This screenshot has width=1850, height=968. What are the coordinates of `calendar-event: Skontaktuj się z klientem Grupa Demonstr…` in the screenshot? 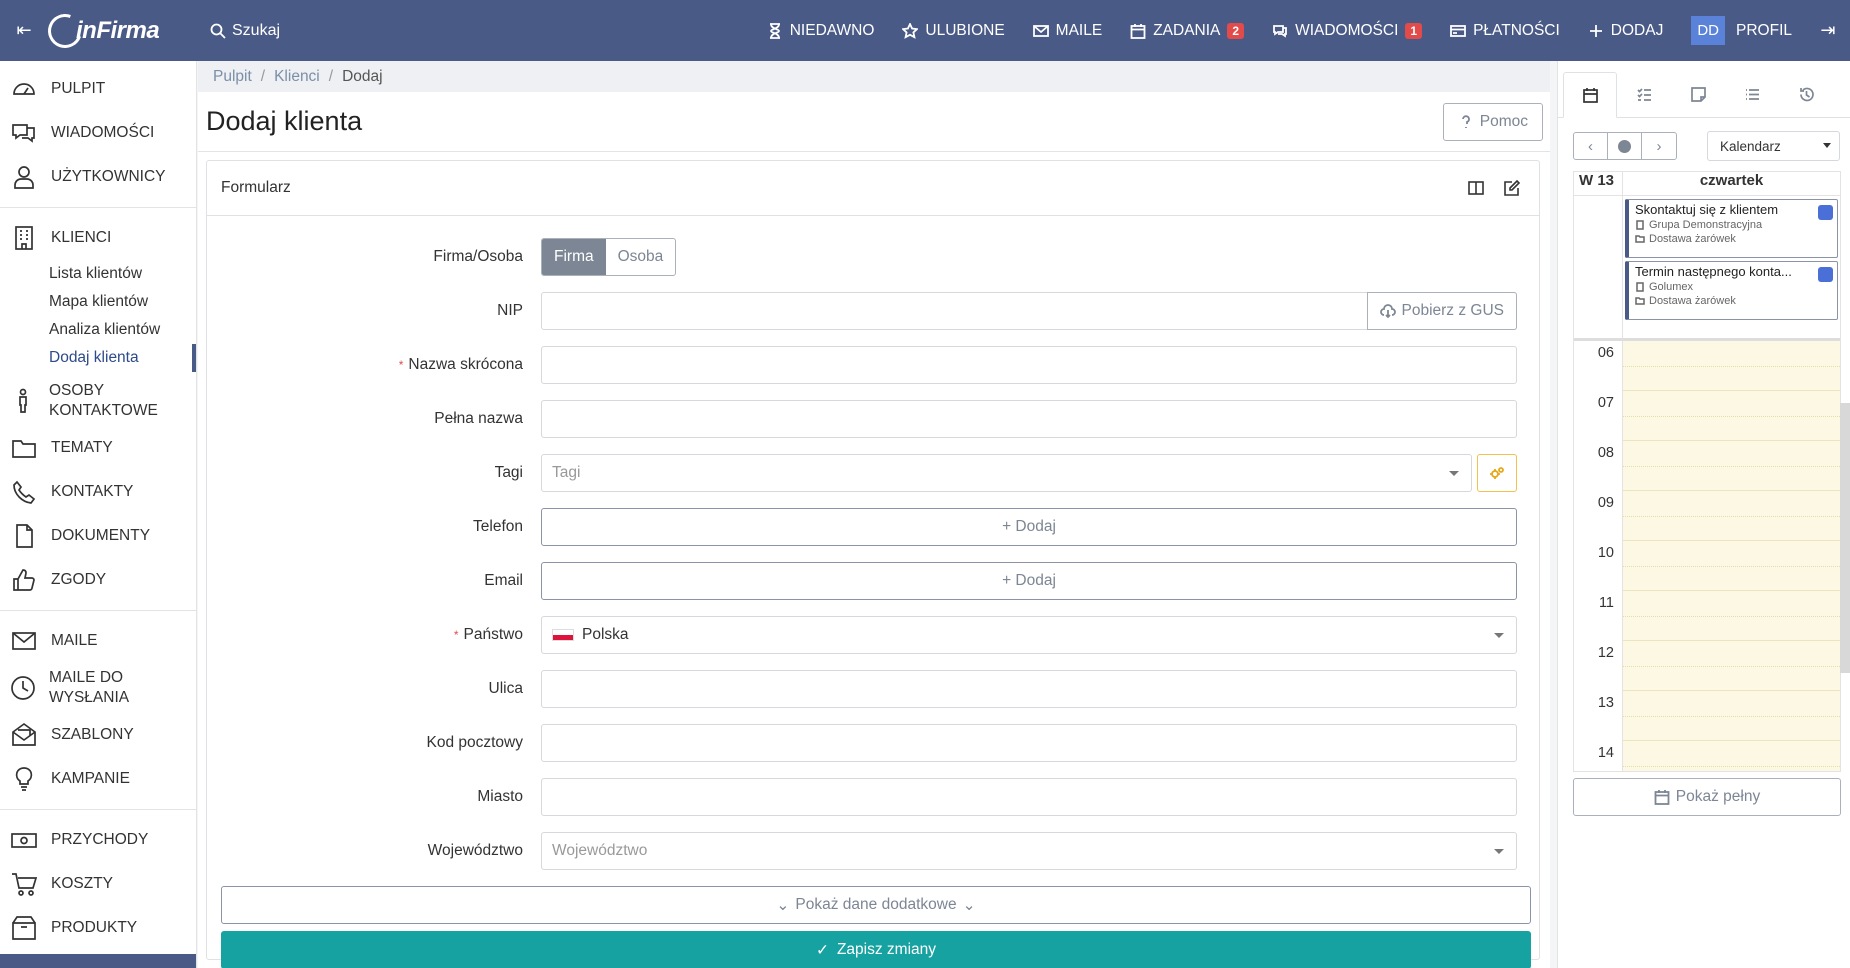 It's located at (1731, 228).